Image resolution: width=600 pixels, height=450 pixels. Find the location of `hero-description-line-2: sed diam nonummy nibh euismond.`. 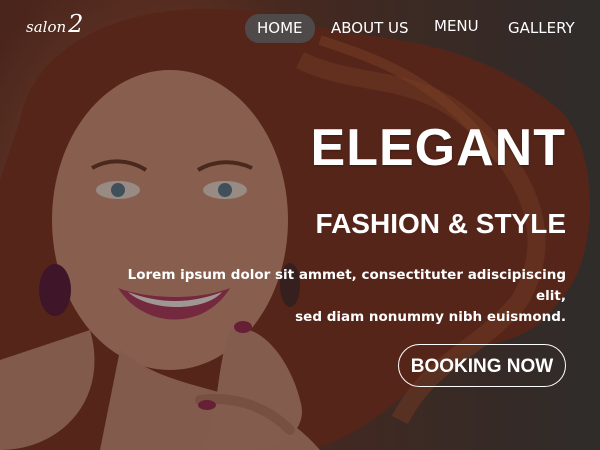

hero-description-line-2: sed diam nonummy nibh euismond. is located at coordinates (430, 317).